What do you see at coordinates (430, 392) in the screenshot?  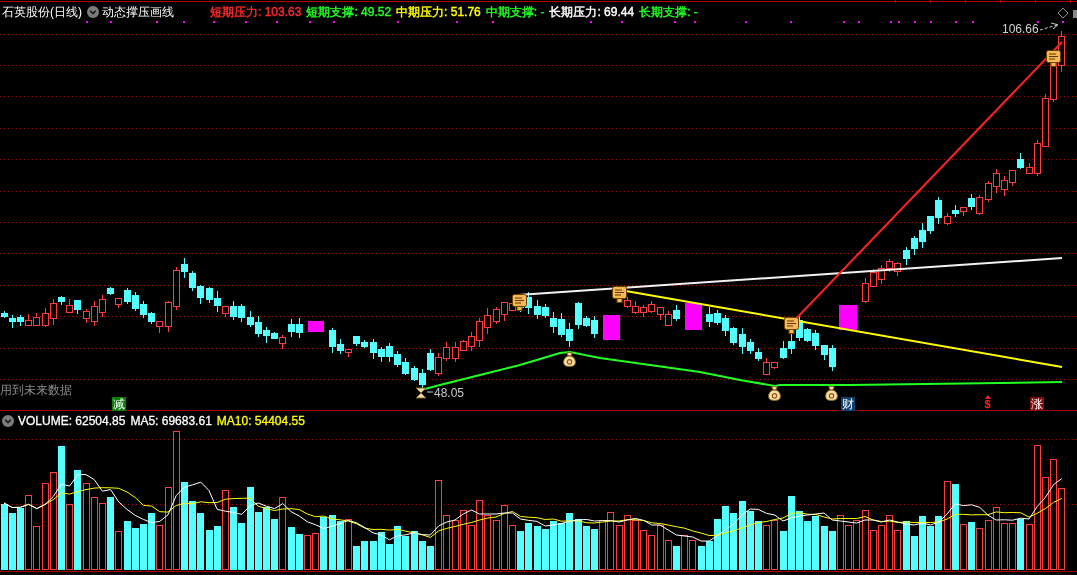 I see `leader-line` at bounding box center [430, 392].